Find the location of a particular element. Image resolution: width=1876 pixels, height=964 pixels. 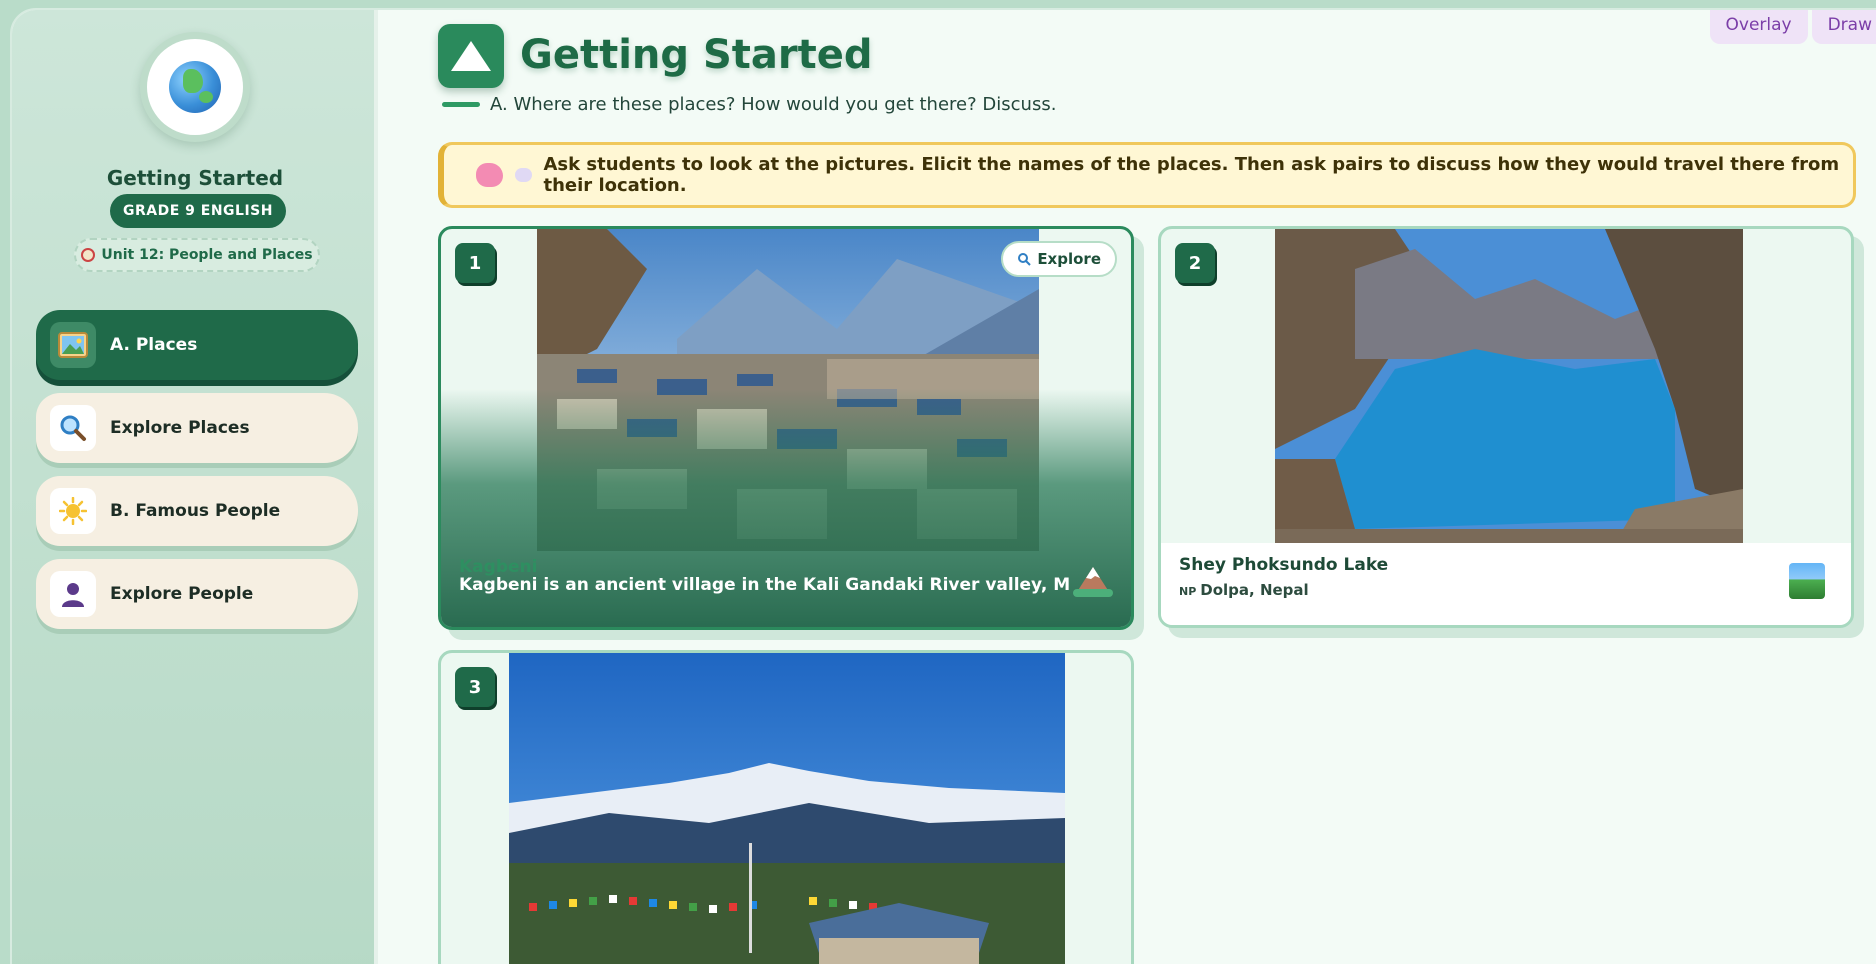

phoksundo-photo is located at coordinates (1509, 386).